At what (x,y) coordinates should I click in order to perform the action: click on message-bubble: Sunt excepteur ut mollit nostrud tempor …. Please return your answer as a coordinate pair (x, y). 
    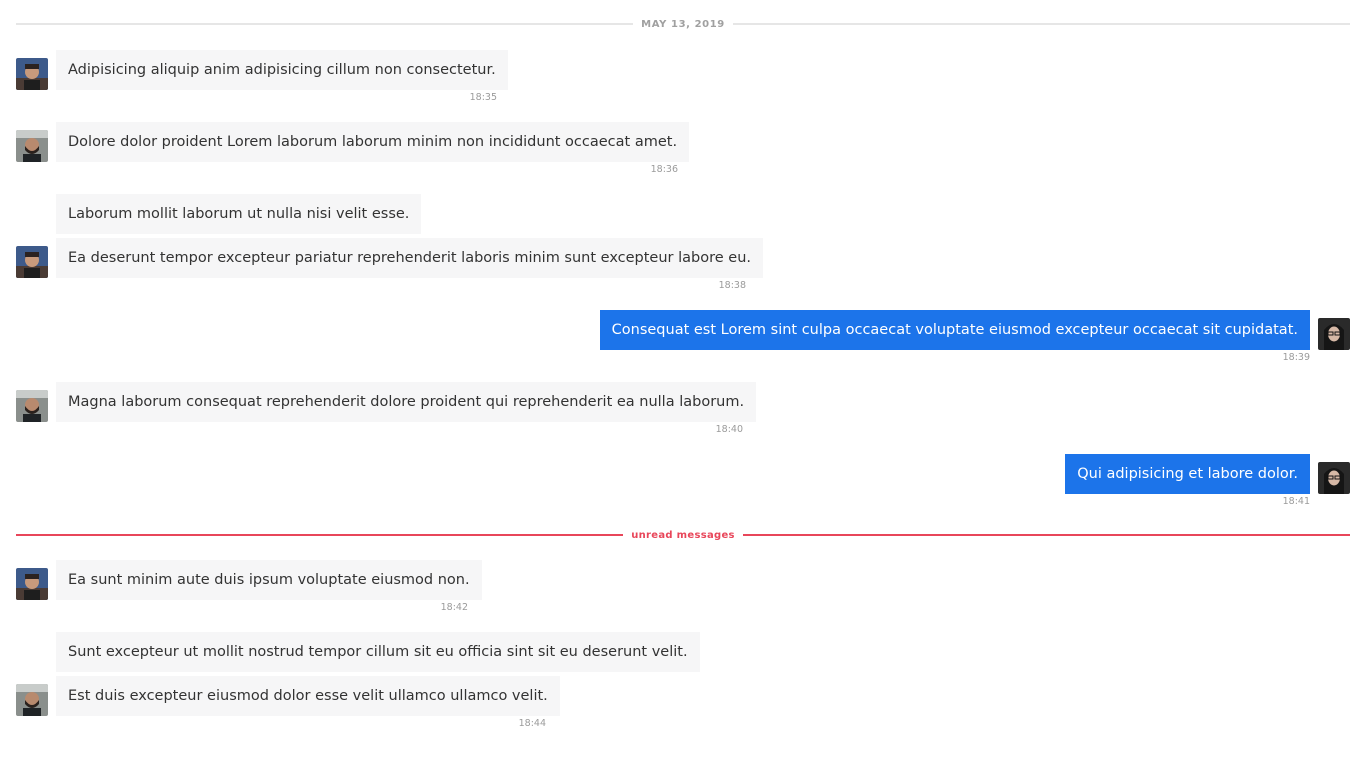
    Looking at the image, I should click on (378, 652).